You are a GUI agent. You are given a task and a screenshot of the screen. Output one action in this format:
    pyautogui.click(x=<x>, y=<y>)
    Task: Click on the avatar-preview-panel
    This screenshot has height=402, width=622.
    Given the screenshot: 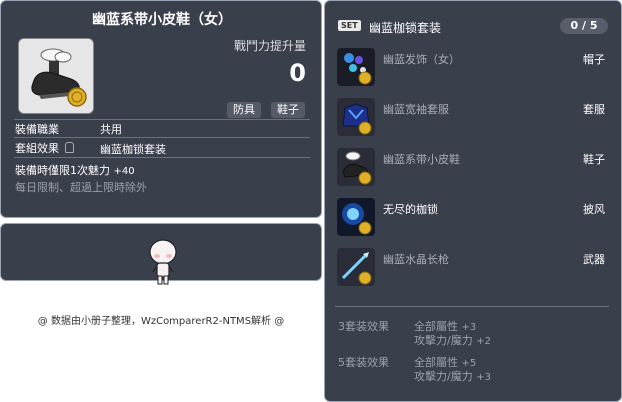 What is the action you would take?
    pyautogui.click(x=161, y=254)
    